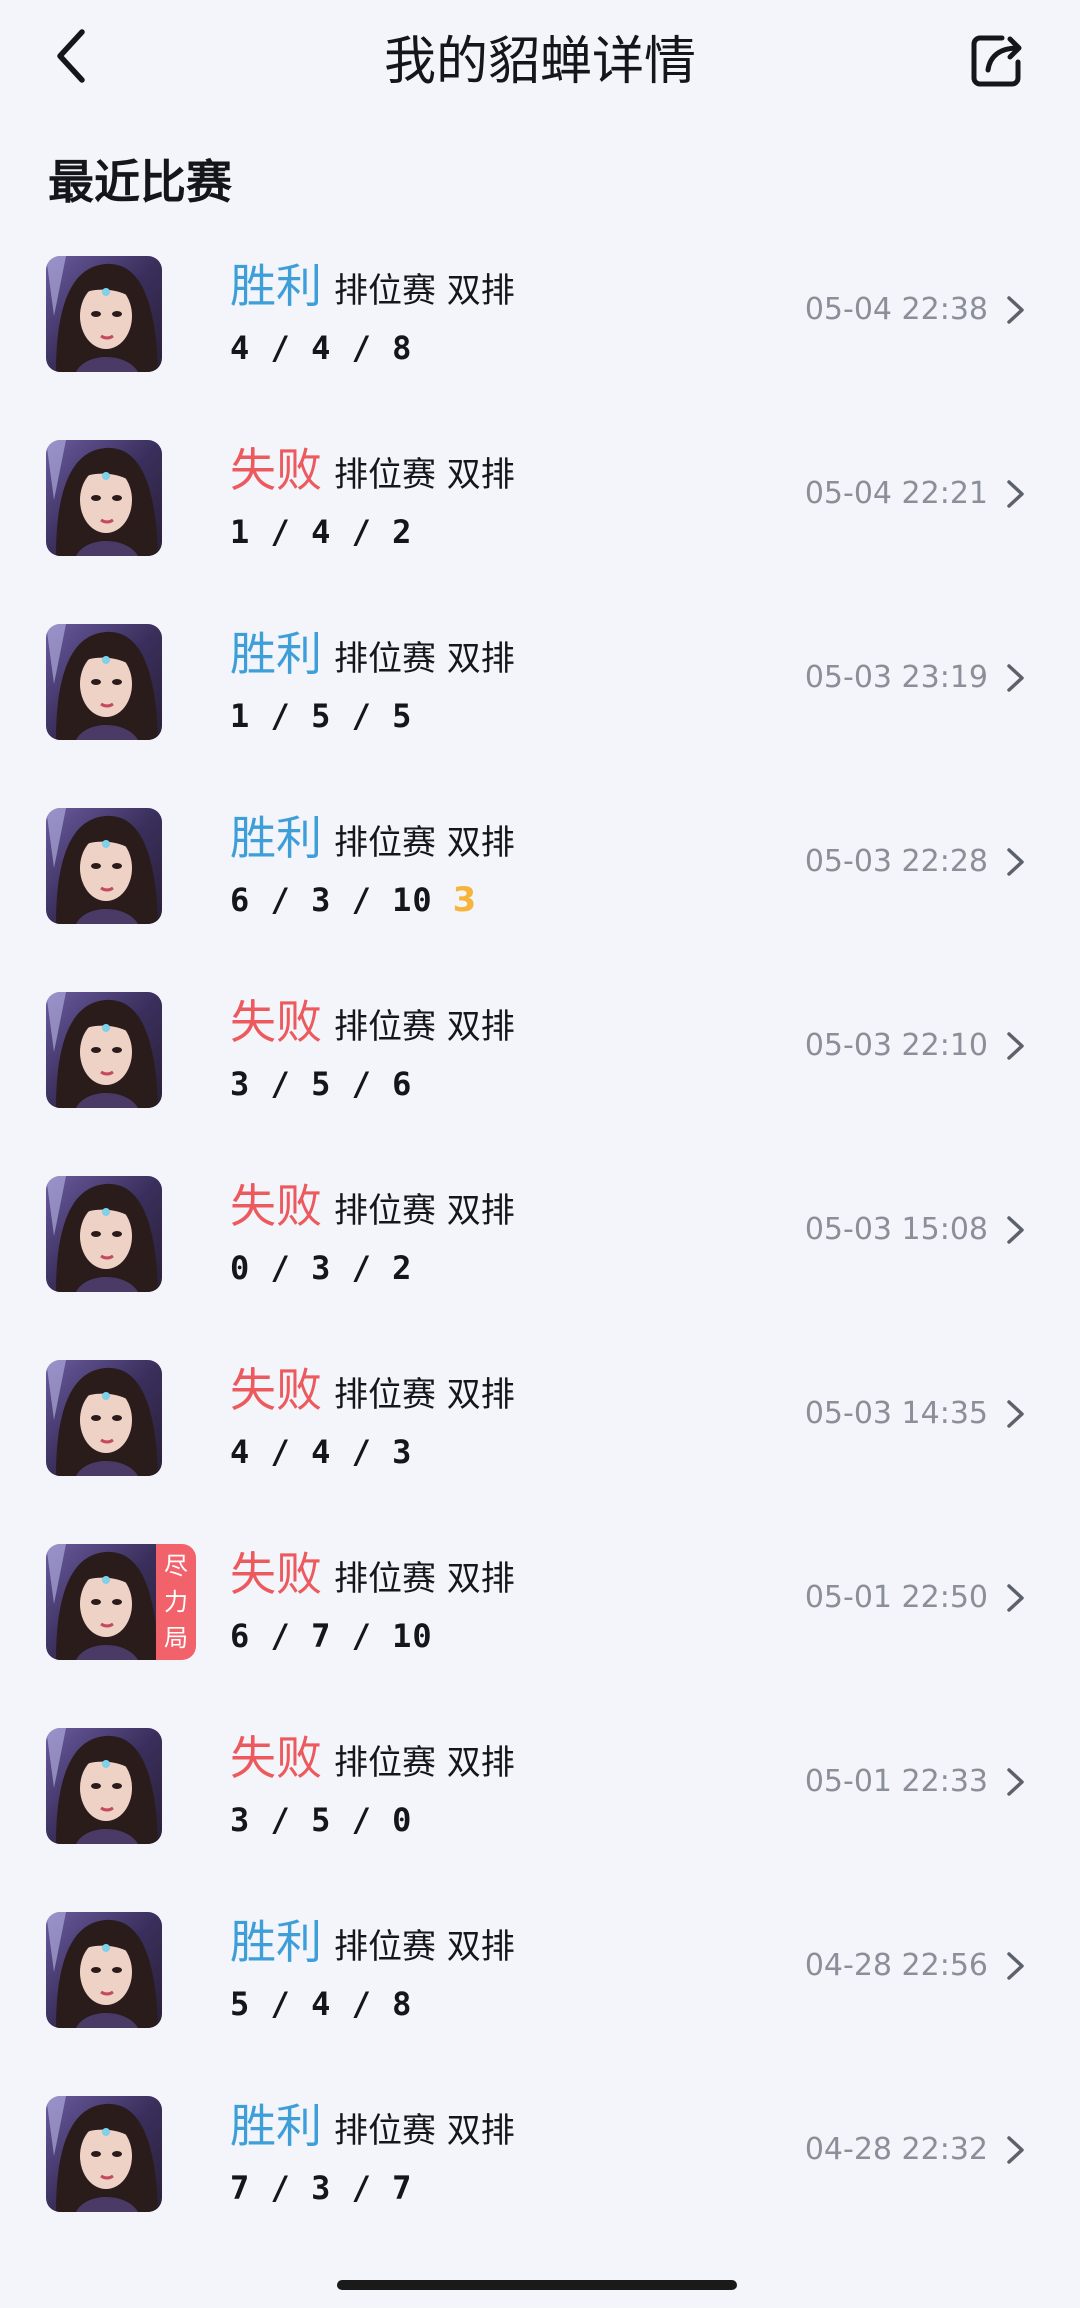 This screenshot has height=2308, width=1080. I want to click on kda-value: 4 / 4 / 3, so click(321, 1452).